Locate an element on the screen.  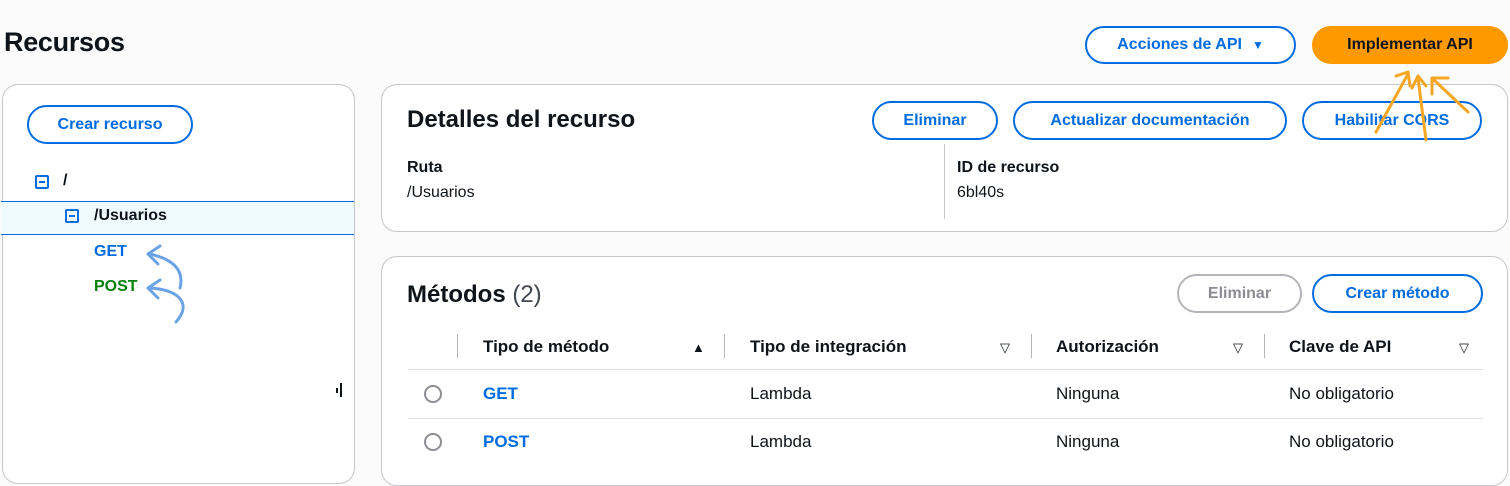
table-header-divider is located at coordinates (945, 369).